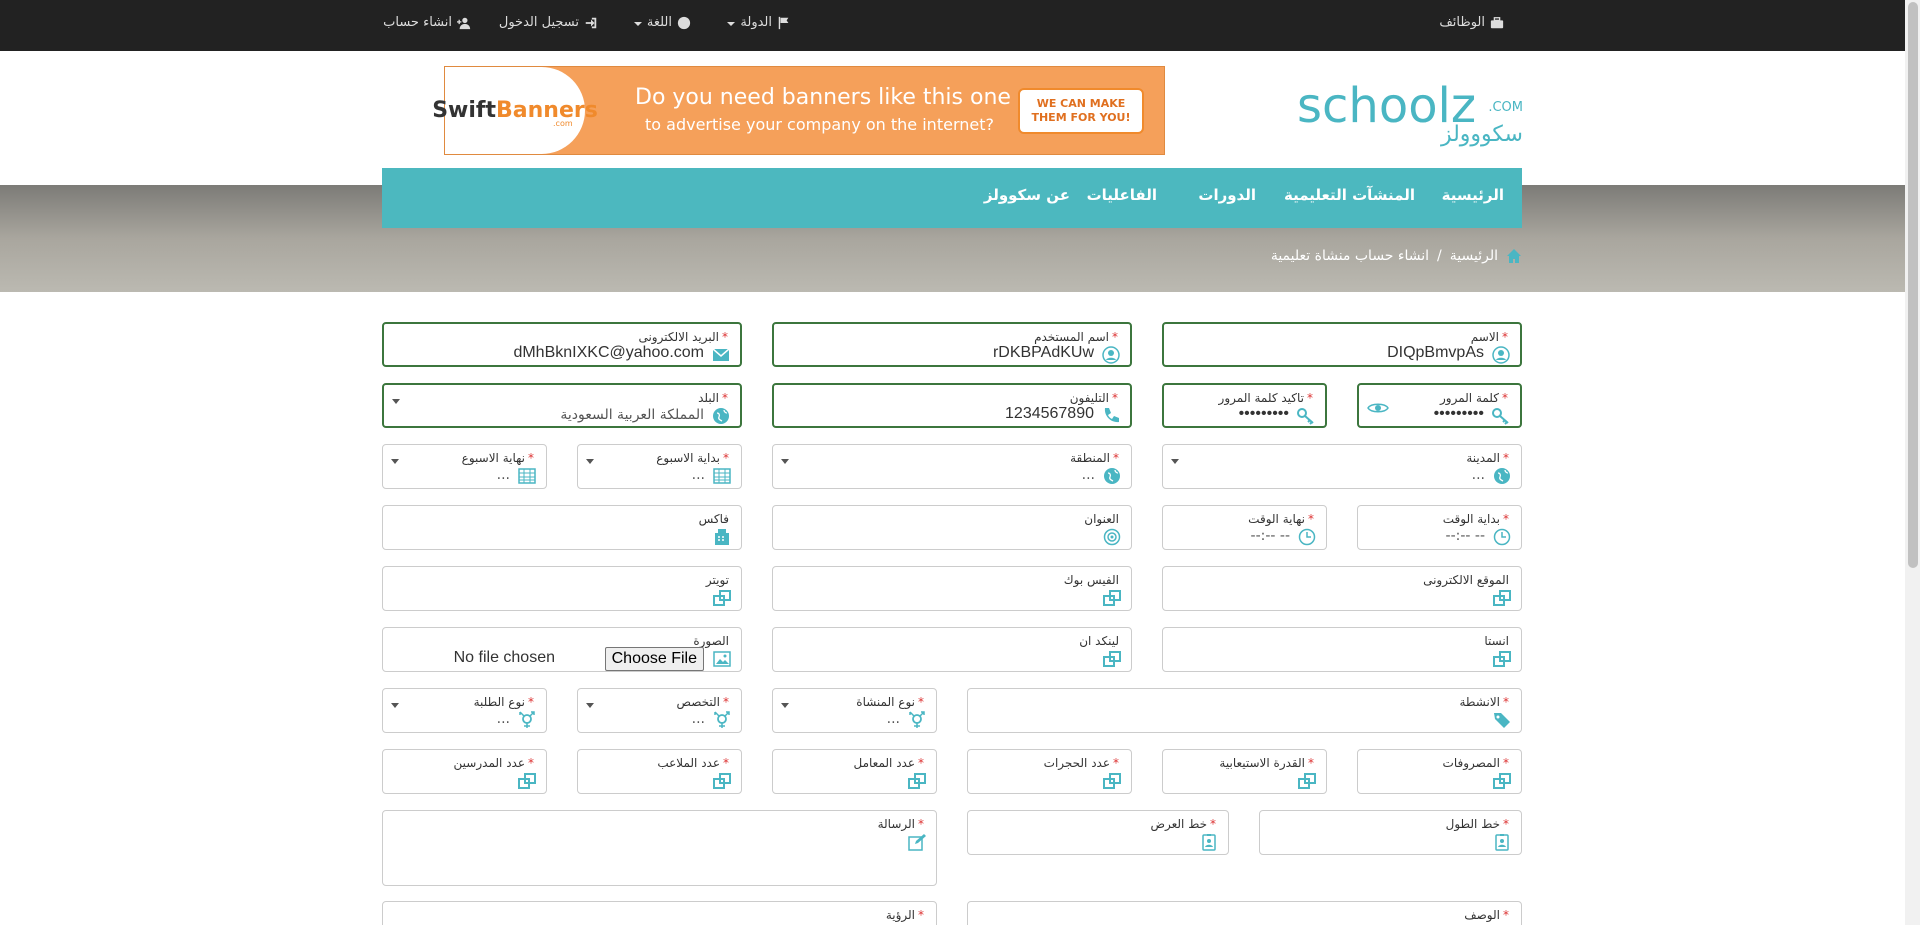  Describe the element at coordinates (1244, 405) in the screenshot. I see `confirm-password-field: *تاكيد كلمة المرور •••••••••` at that location.